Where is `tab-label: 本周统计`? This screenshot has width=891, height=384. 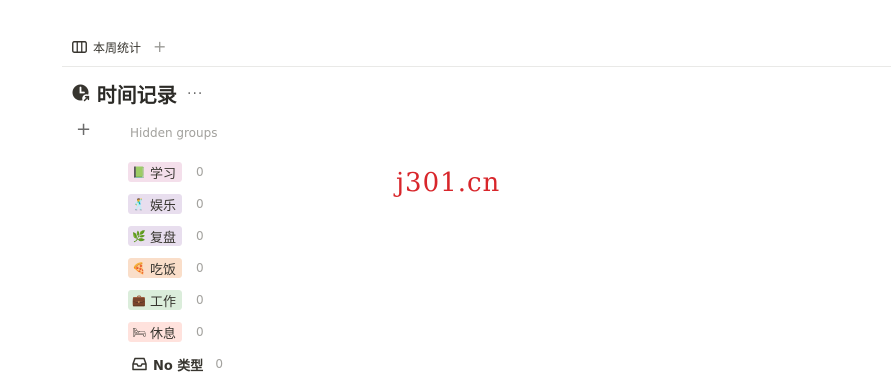
tab-label: 本周统计 is located at coordinates (117, 47).